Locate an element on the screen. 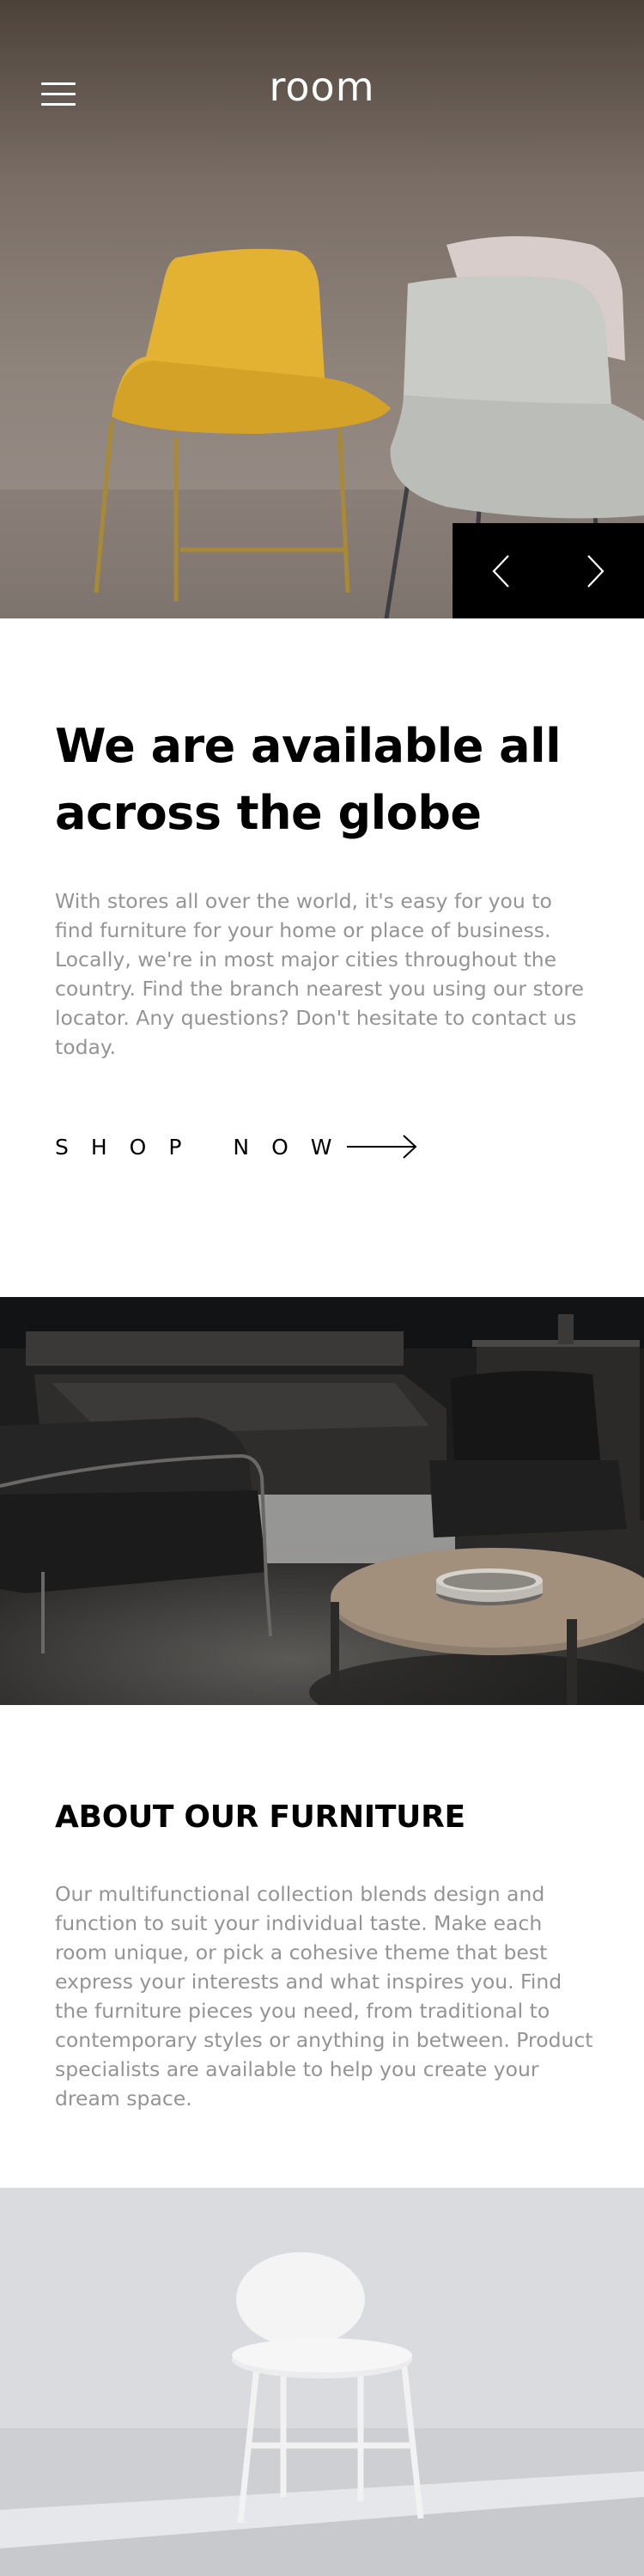  intro-heading: We are available all across the globe is located at coordinates (308, 779).